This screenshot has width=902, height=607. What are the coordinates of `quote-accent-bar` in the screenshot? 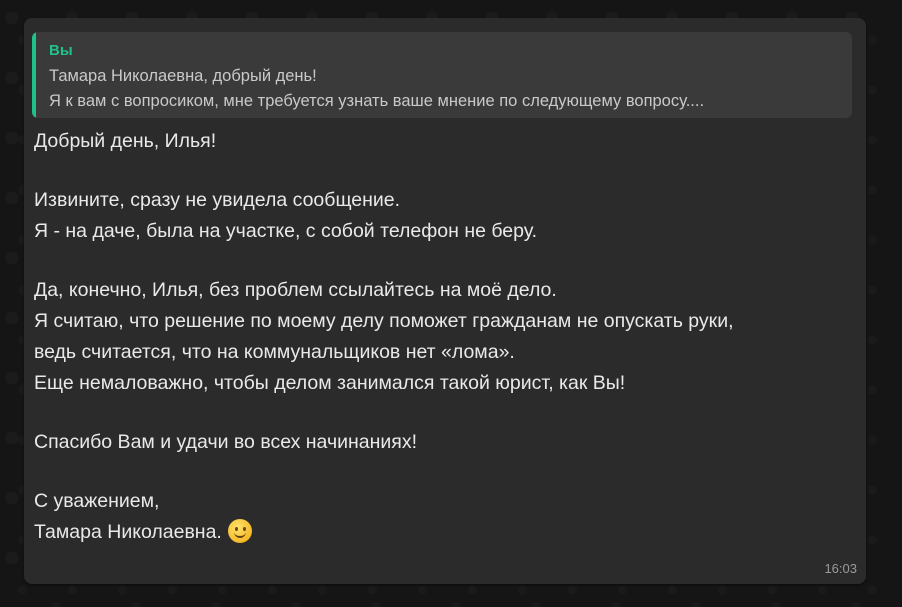 It's located at (34, 75).